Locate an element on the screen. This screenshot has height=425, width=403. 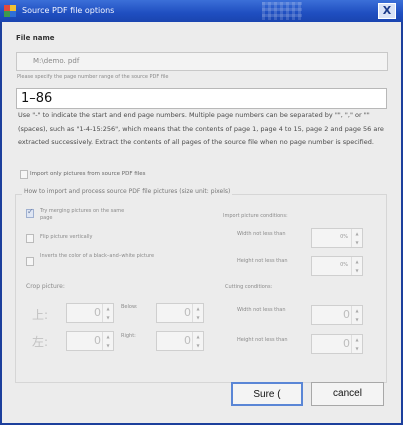
cut-width-arrows: ▲ ▼ is located at coordinates (356, 315).